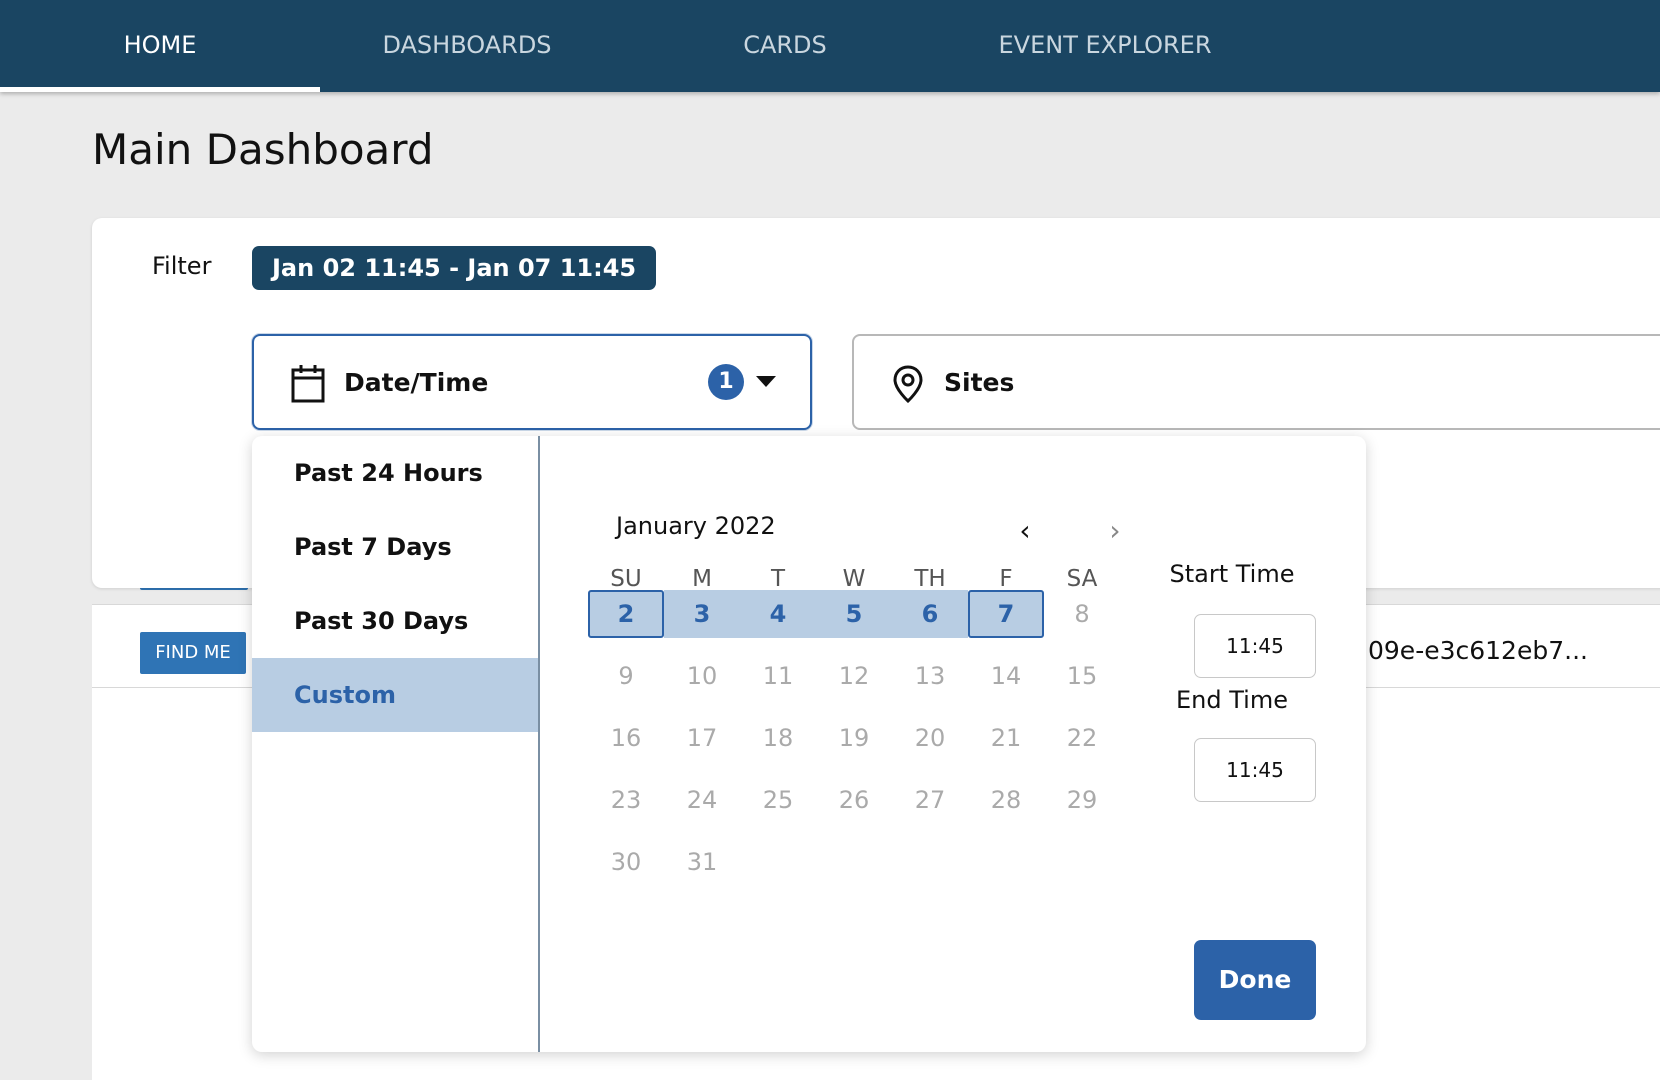 This screenshot has height=1080, width=1660. What do you see at coordinates (454, 268) in the screenshot?
I see `active-filter-chip: Jan 02 11:45 - Jan 07 11:45` at bounding box center [454, 268].